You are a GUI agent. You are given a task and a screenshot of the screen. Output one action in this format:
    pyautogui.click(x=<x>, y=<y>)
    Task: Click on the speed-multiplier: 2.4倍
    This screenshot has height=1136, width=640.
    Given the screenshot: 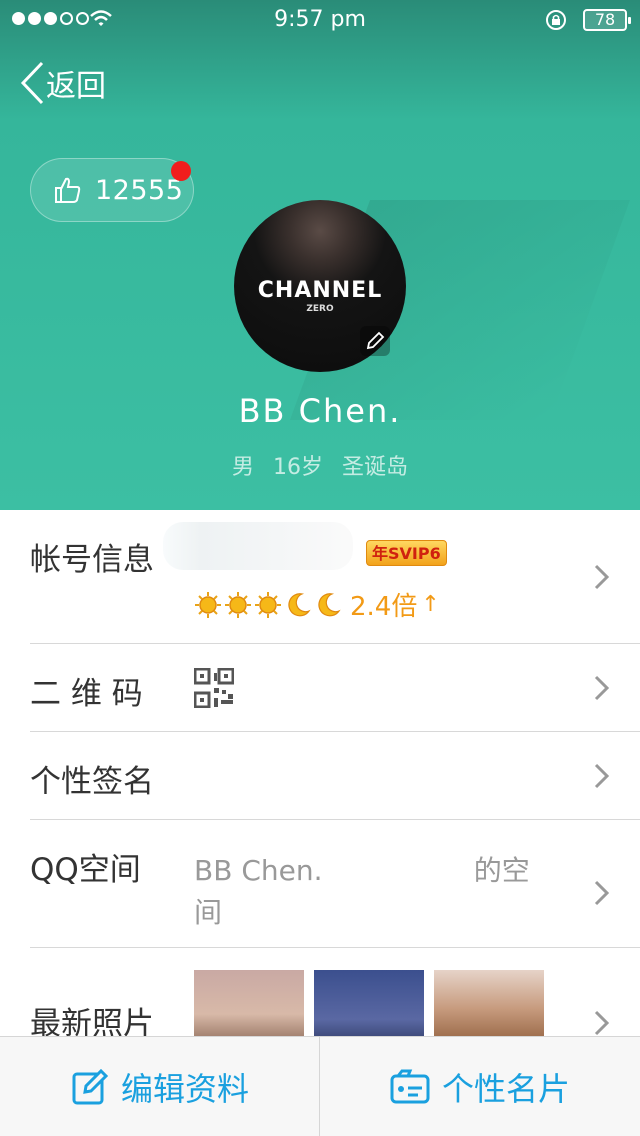 What is the action you would take?
    pyautogui.click(x=384, y=607)
    